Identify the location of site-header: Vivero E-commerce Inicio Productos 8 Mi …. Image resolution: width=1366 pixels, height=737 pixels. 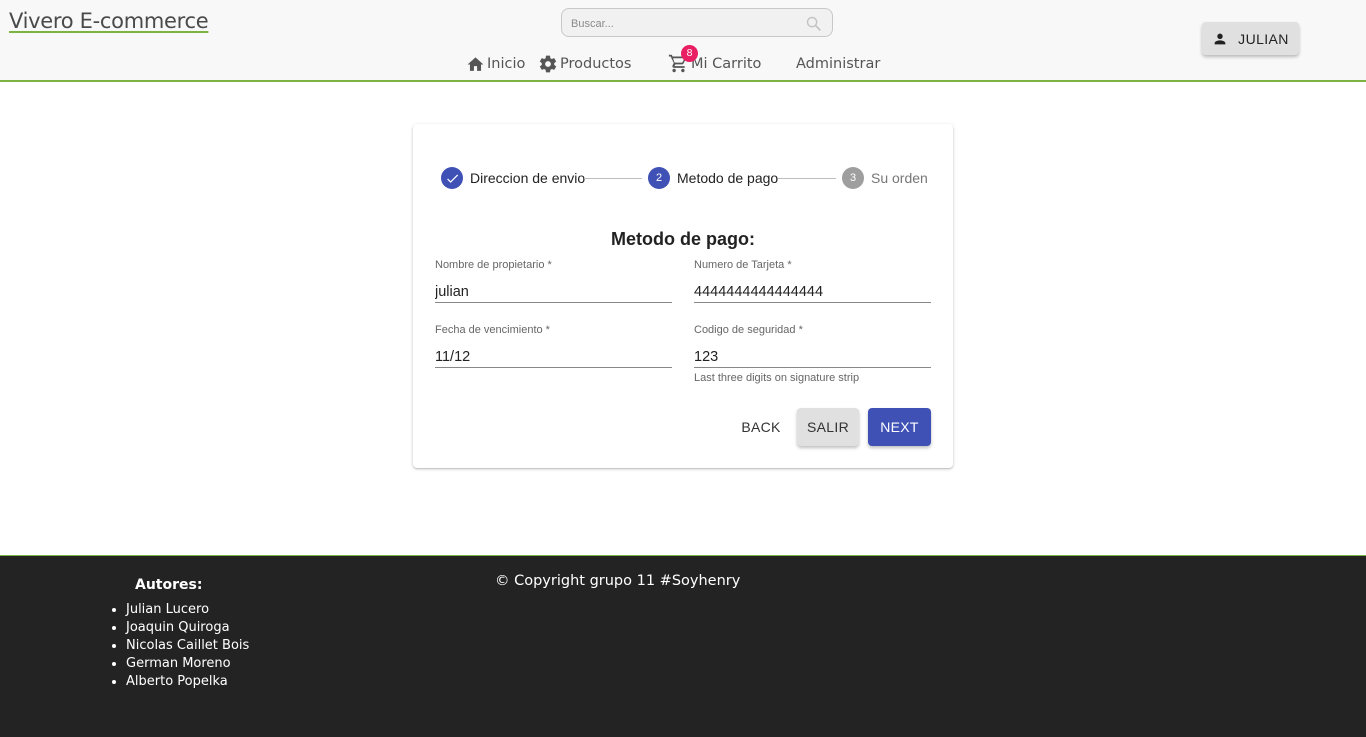
(683, 41).